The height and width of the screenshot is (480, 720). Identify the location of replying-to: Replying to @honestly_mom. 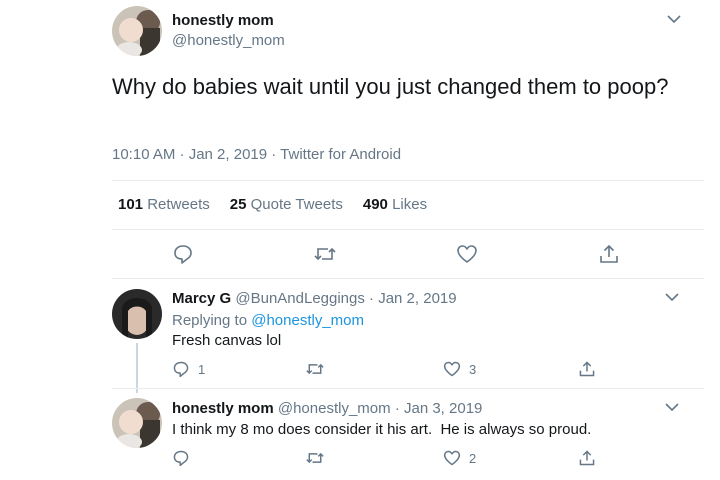
(268, 320).